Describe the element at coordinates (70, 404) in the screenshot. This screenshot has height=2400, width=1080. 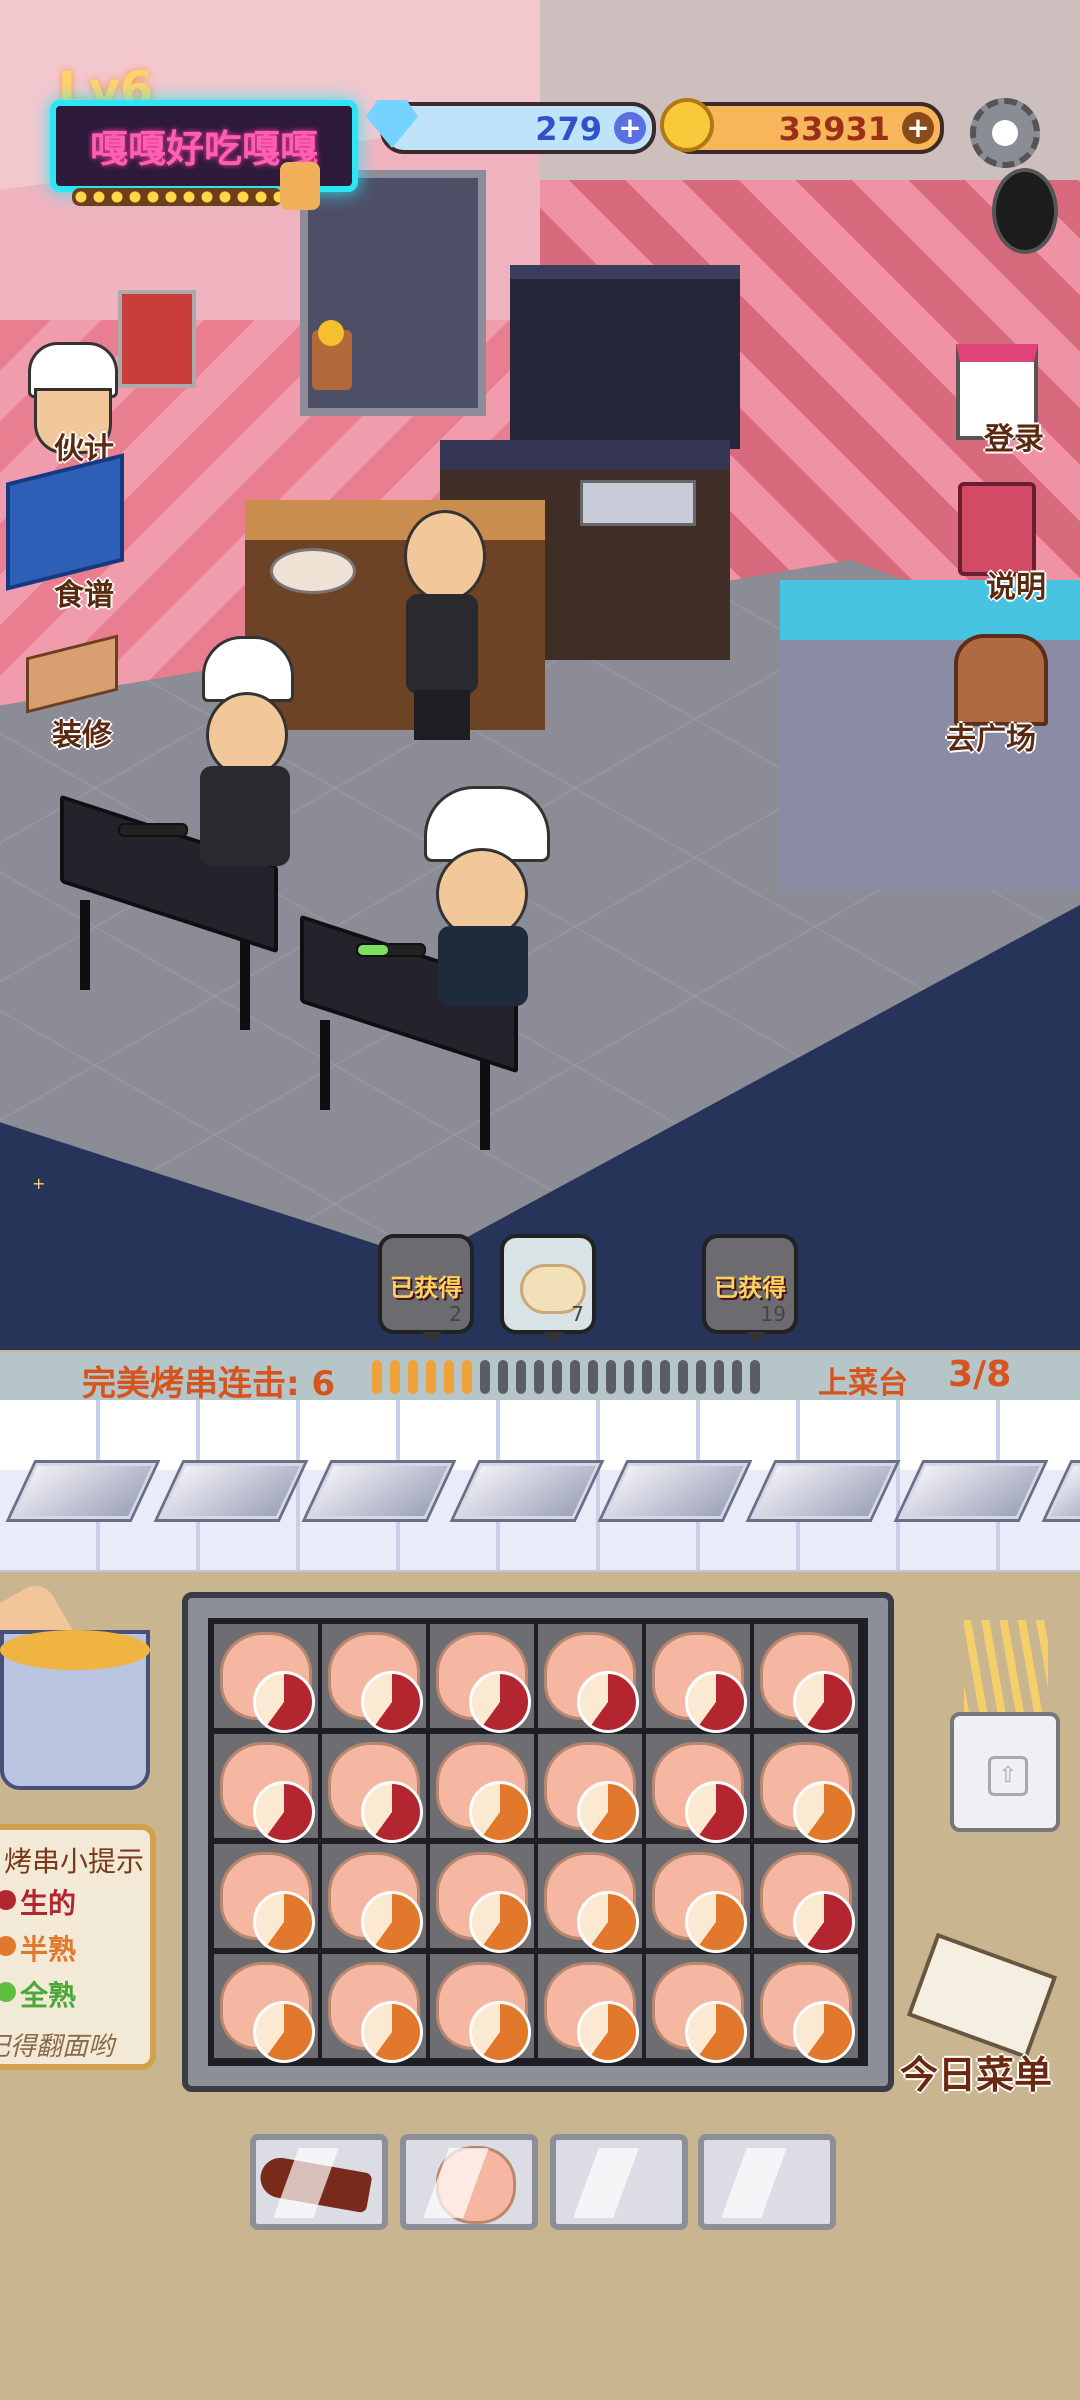
I see `staff-button: 伙计` at that location.